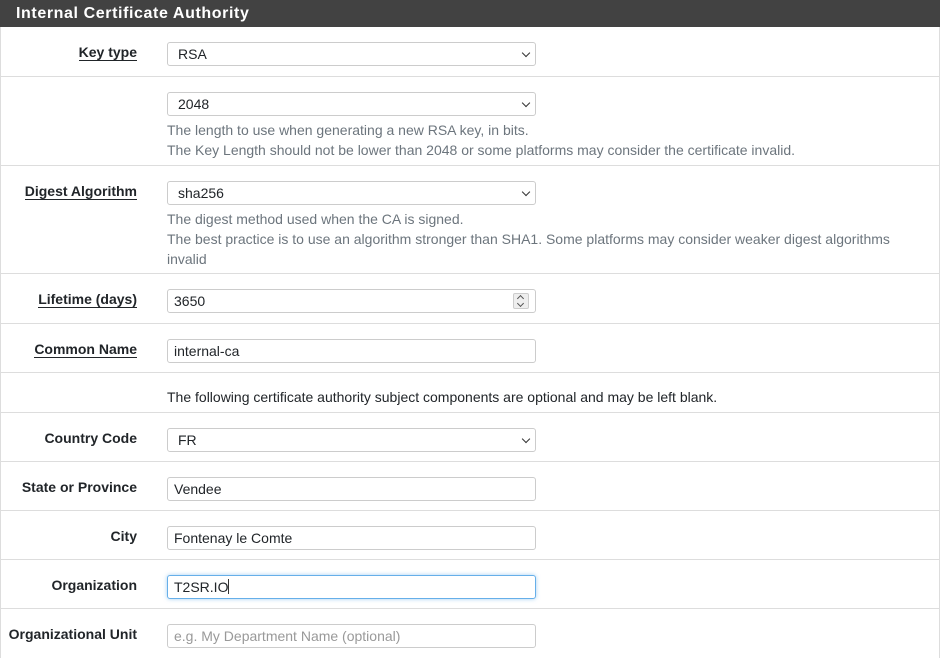 The height and width of the screenshot is (658, 940). I want to click on state-label: State or Province, so click(79, 487).